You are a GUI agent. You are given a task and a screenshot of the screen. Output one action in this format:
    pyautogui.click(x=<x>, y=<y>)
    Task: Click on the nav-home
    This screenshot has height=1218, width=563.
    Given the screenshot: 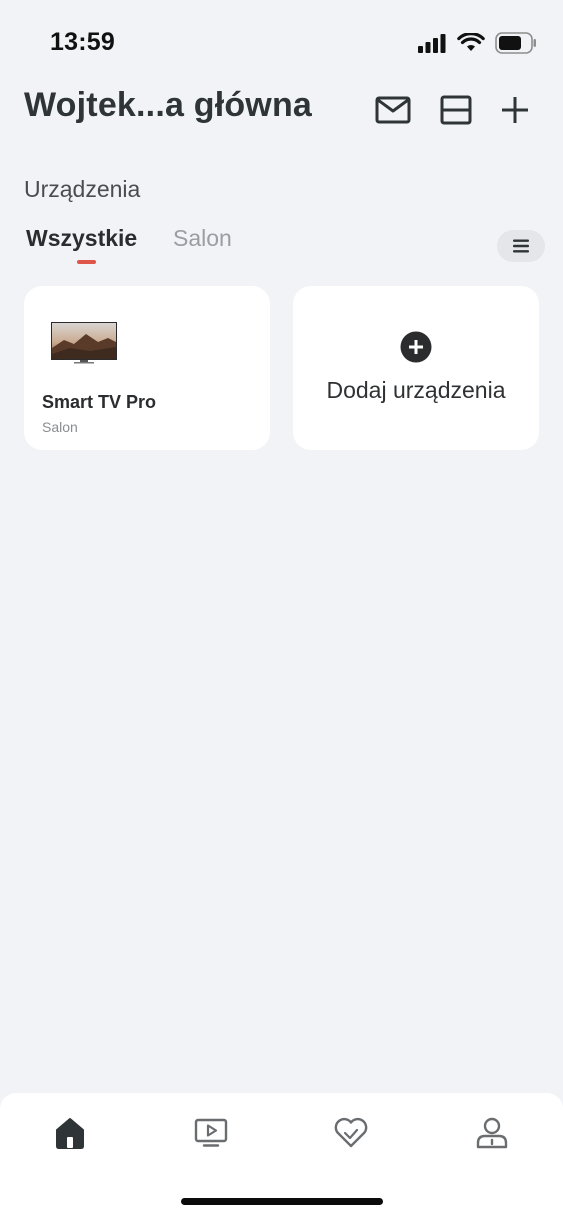 What is the action you would take?
    pyautogui.click(x=70, y=1133)
    